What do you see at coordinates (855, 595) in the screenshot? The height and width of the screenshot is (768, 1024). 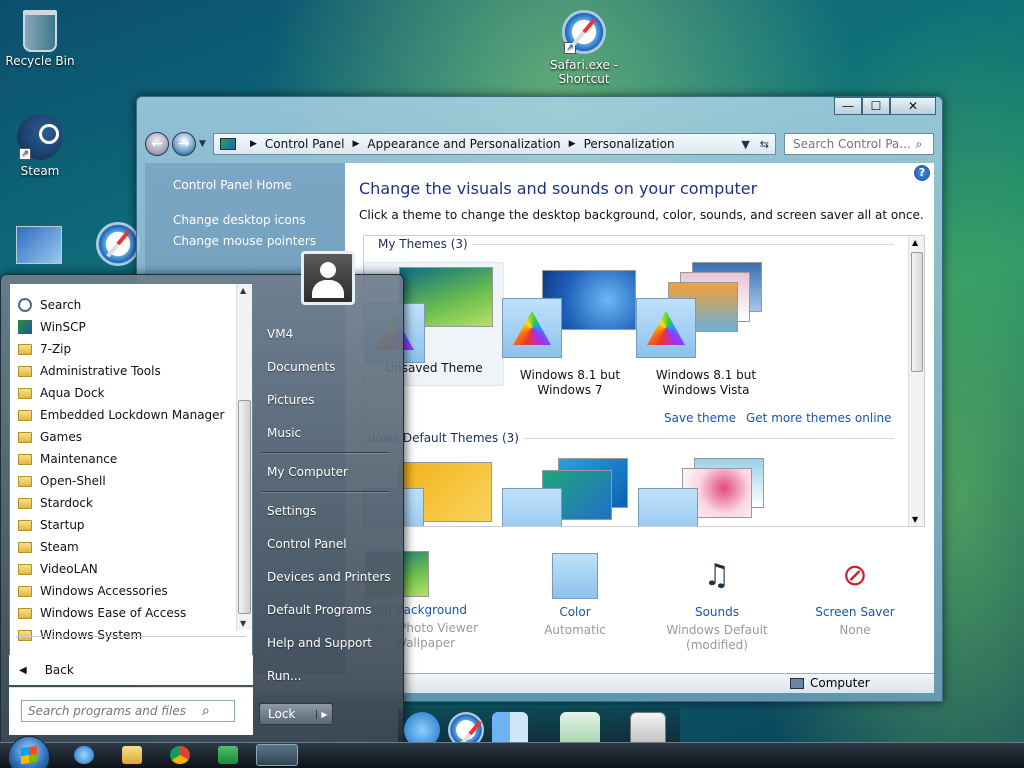 I see `screen-saver-setting: ⊘ Screen Saver None` at bounding box center [855, 595].